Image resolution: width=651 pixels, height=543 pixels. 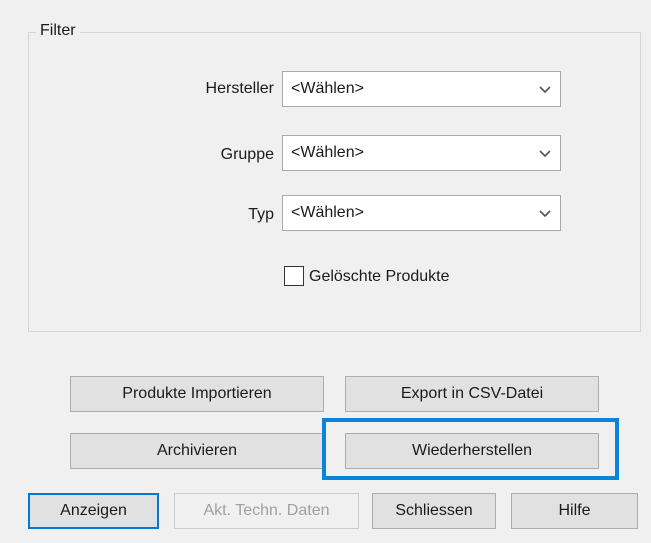 What do you see at coordinates (266, 511) in the screenshot?
I see `akt-techn-daten-button: Akt. Techn. Daten` at bounding box center [266, 511].